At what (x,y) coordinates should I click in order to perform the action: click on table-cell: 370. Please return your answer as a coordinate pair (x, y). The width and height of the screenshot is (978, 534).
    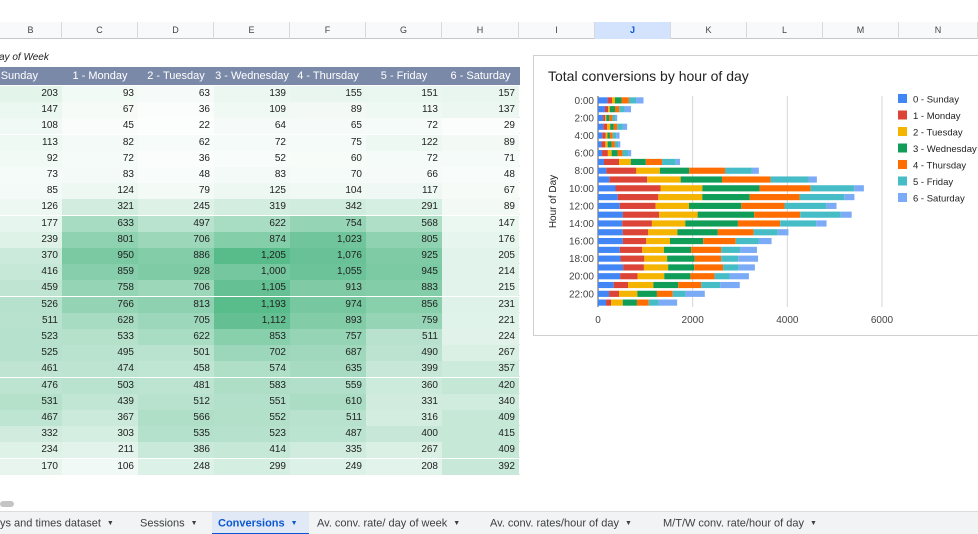
    Looking at the image, I should click on (31, 256).